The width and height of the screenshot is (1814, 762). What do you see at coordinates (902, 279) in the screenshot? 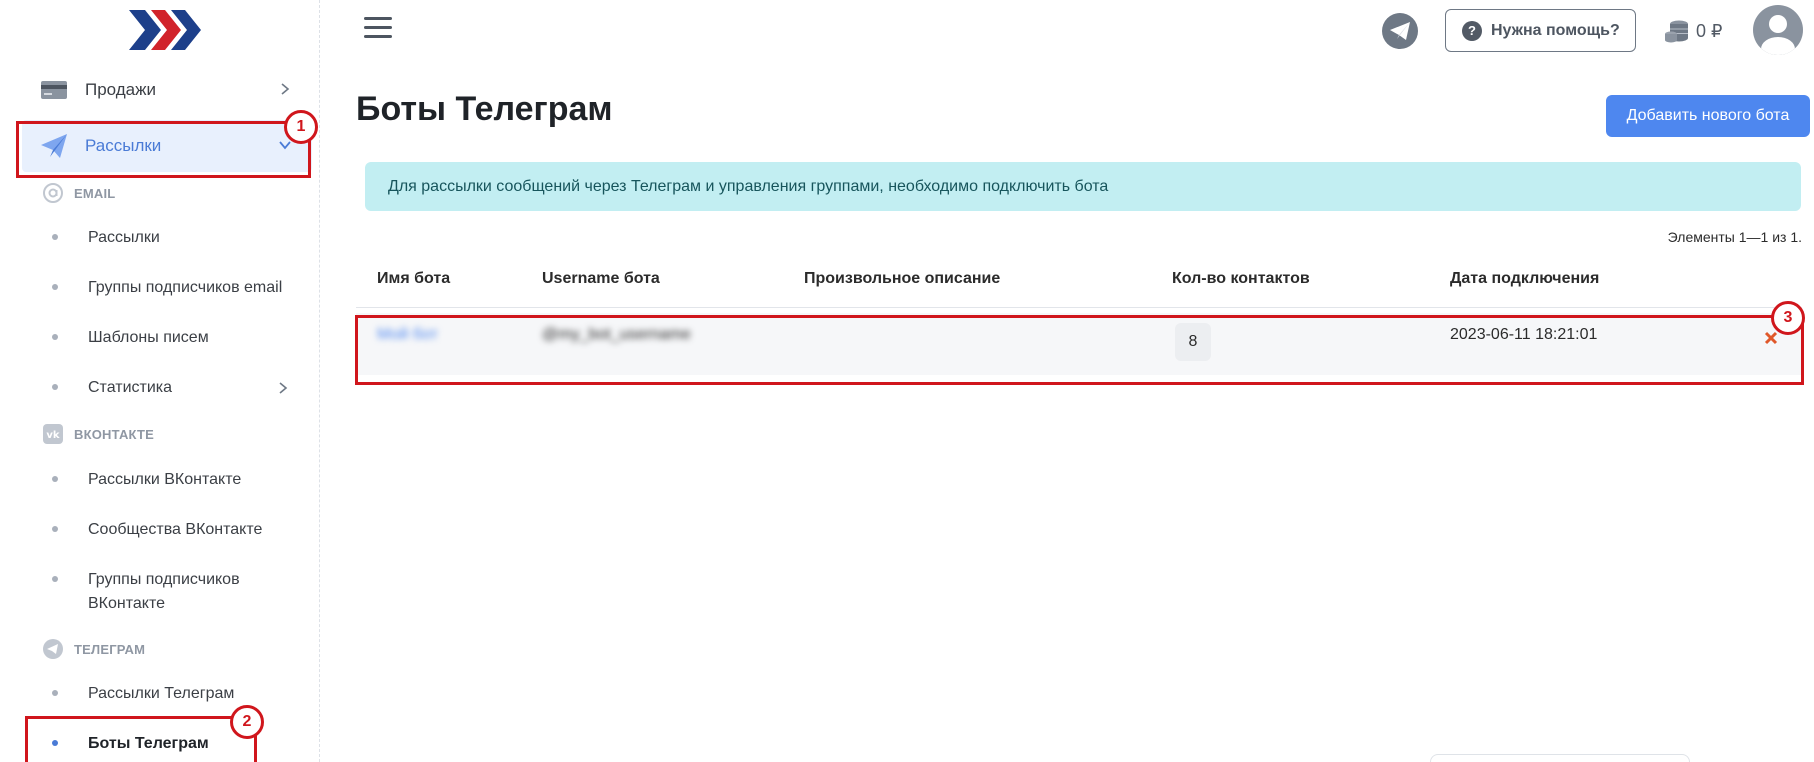
I see `column-header: Произвольное описание` at bounding box center [902, 279].